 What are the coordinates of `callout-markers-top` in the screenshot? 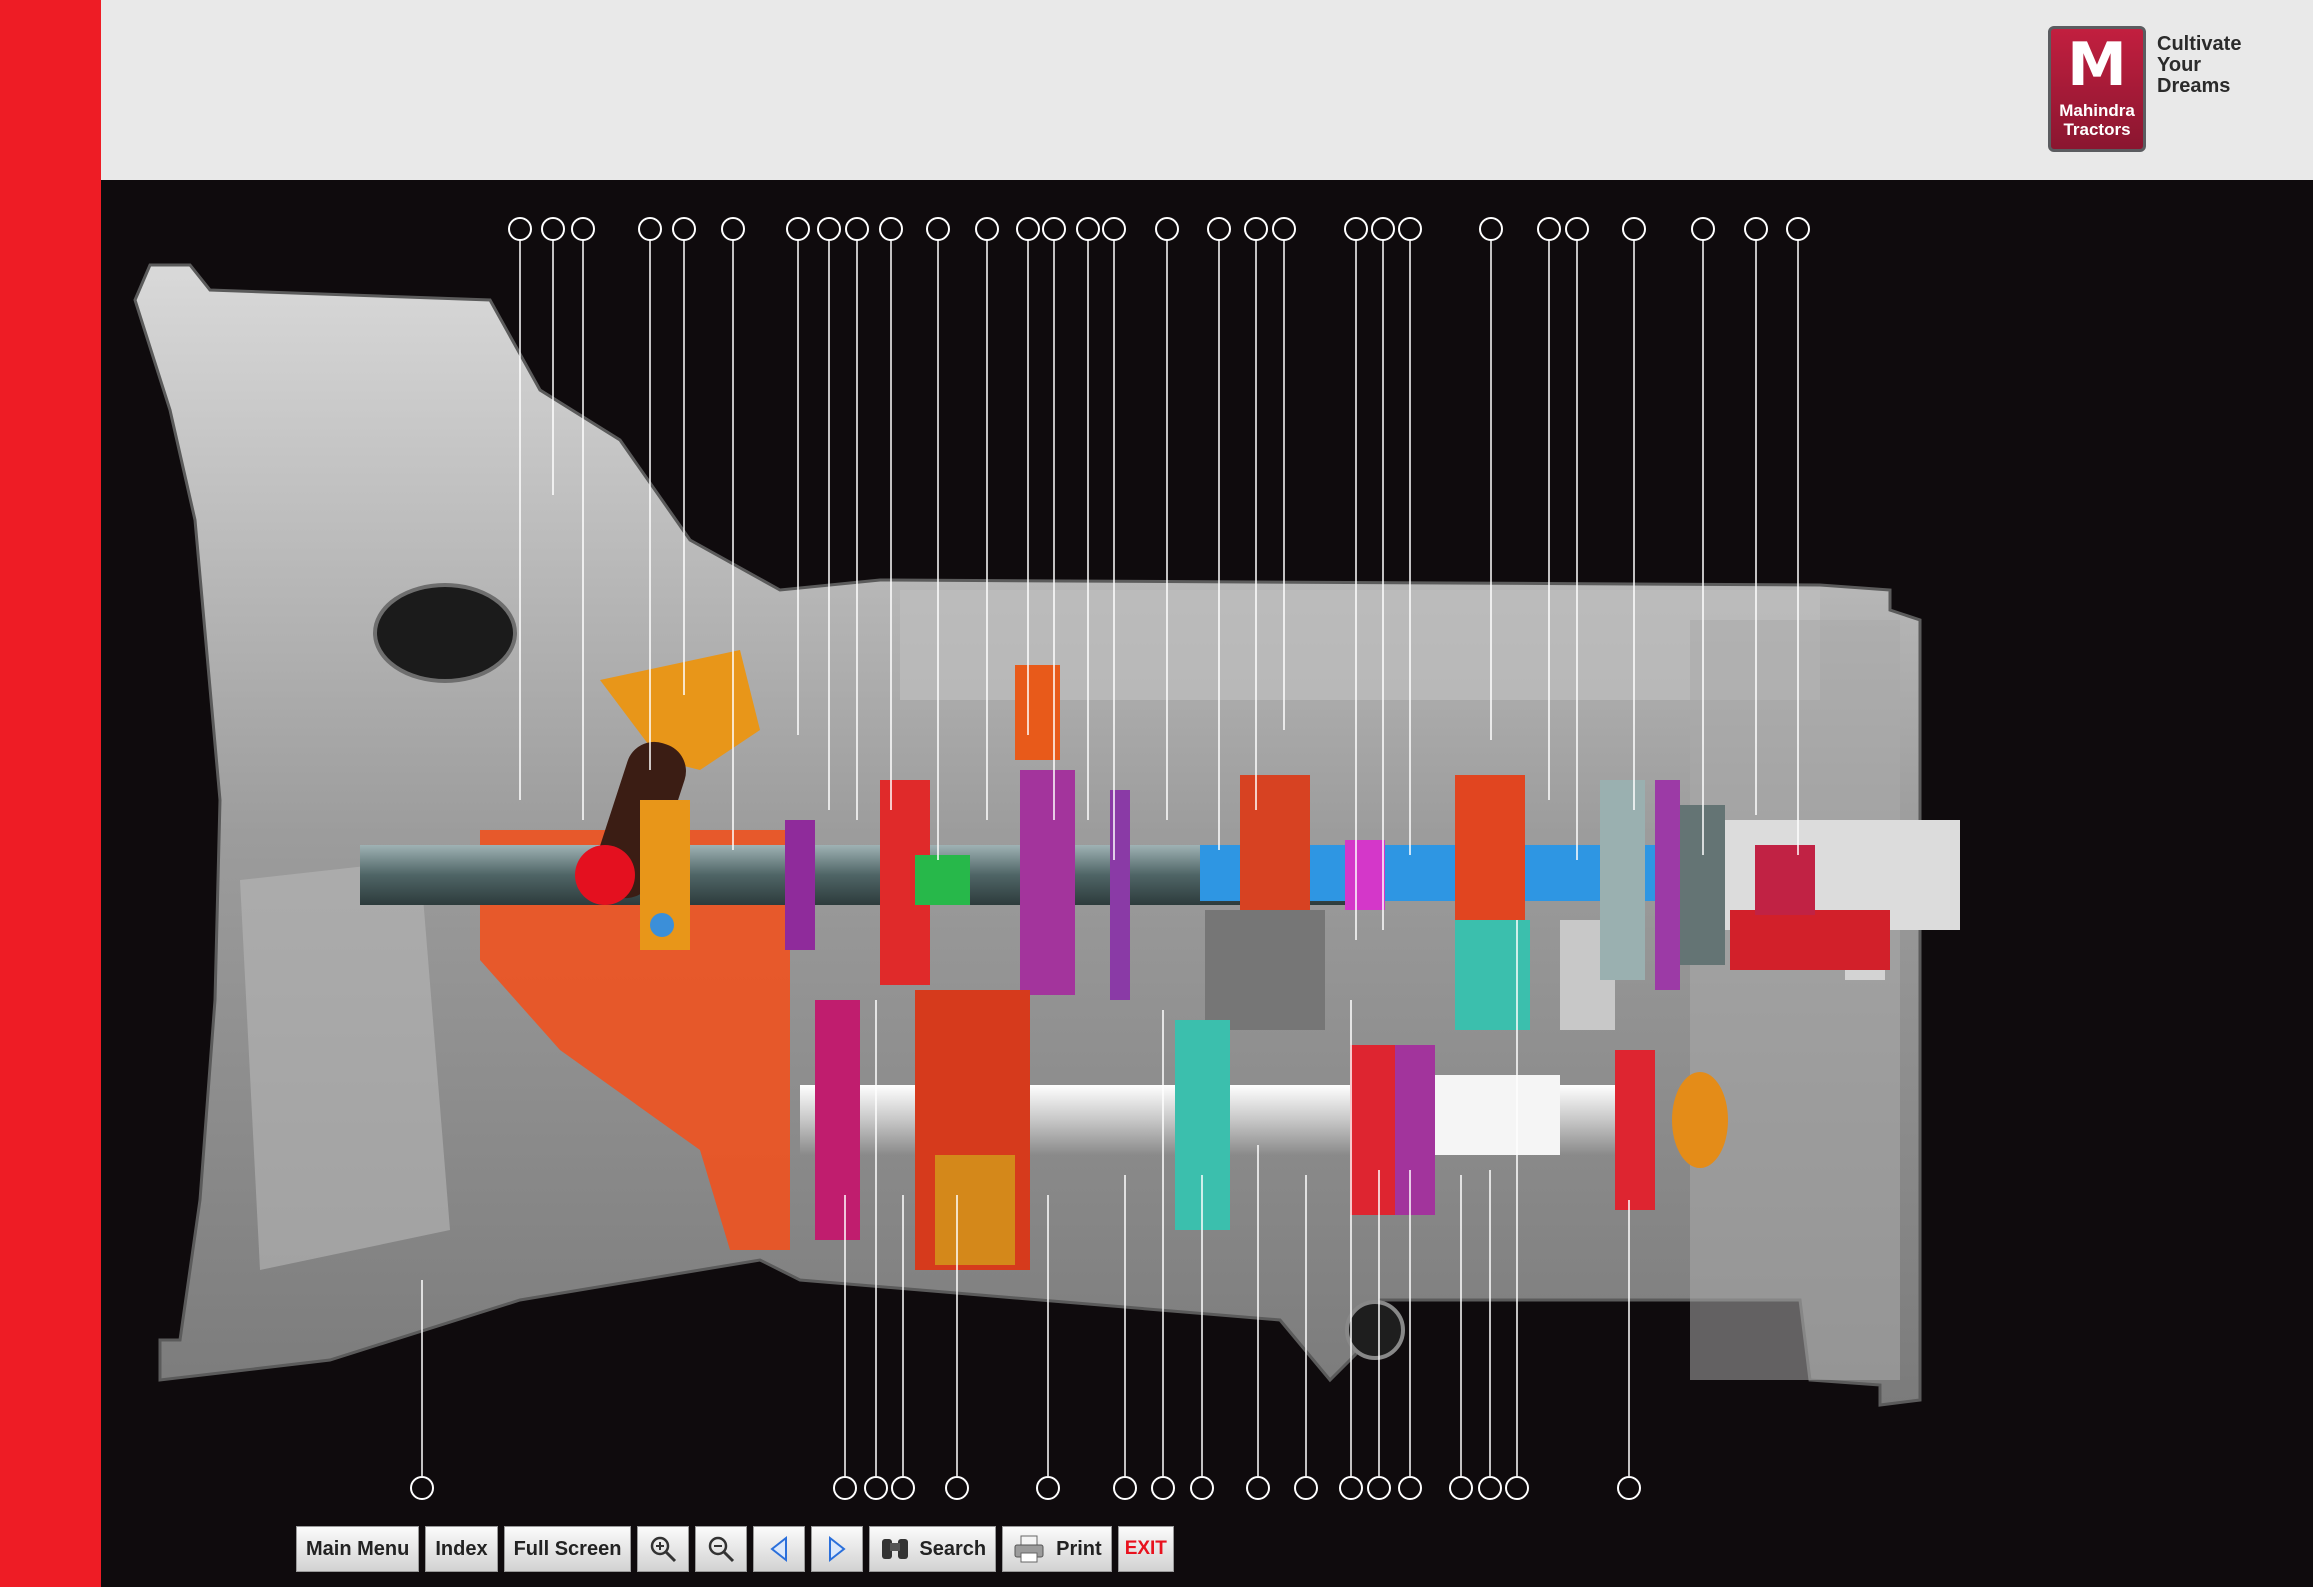 It's located at (1159, 229).